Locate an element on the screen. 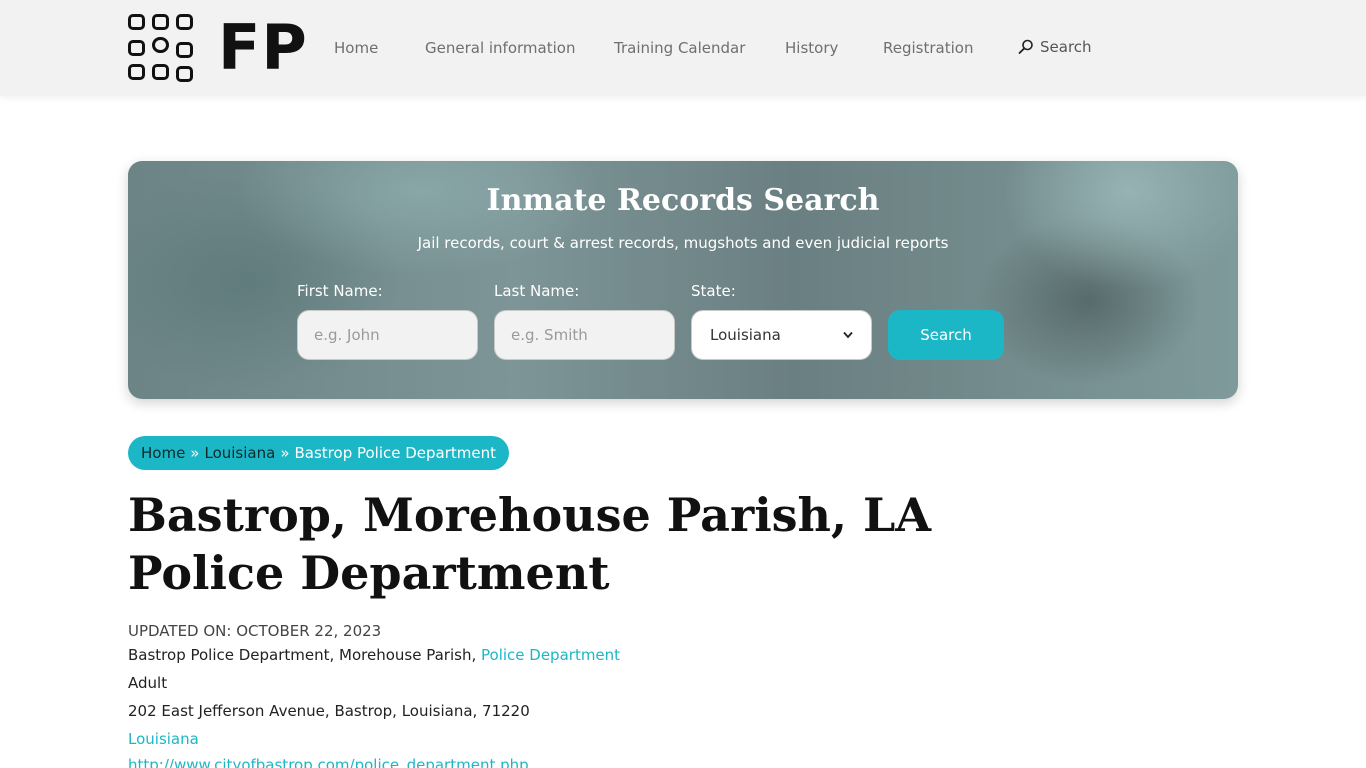 The image size is (1366, 768). state-link: Louisiana is located at coordinates (163, 739).